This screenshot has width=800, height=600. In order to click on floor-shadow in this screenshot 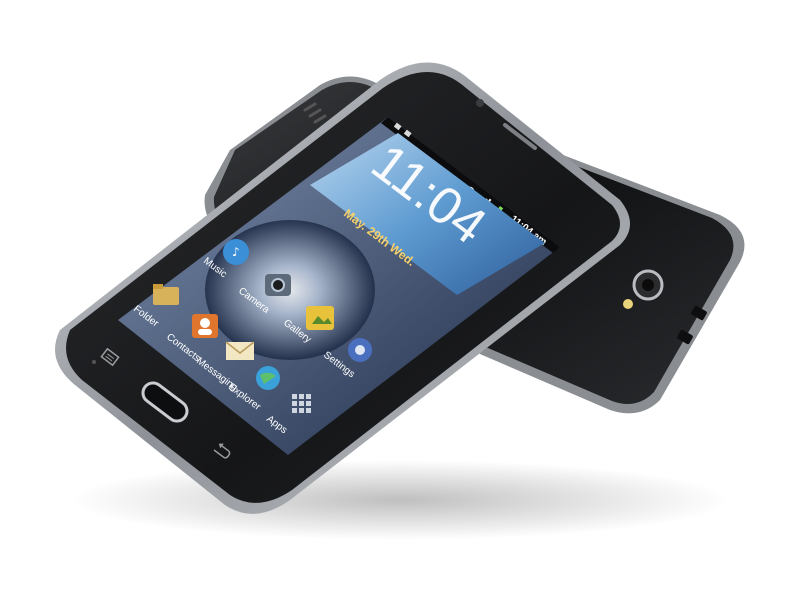, I will do `click(400, 500)`.